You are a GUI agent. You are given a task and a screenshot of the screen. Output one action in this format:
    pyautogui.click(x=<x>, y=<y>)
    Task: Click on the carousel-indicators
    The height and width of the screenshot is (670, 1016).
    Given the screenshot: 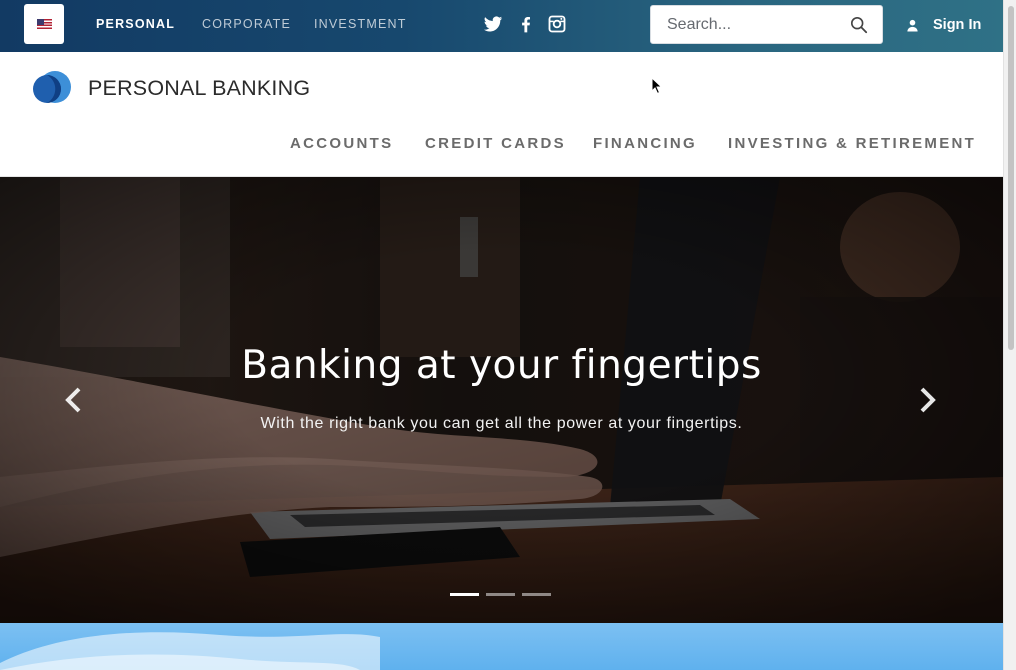 What is the action you would take?
    pyautogui.click(x=500, y=596)
    